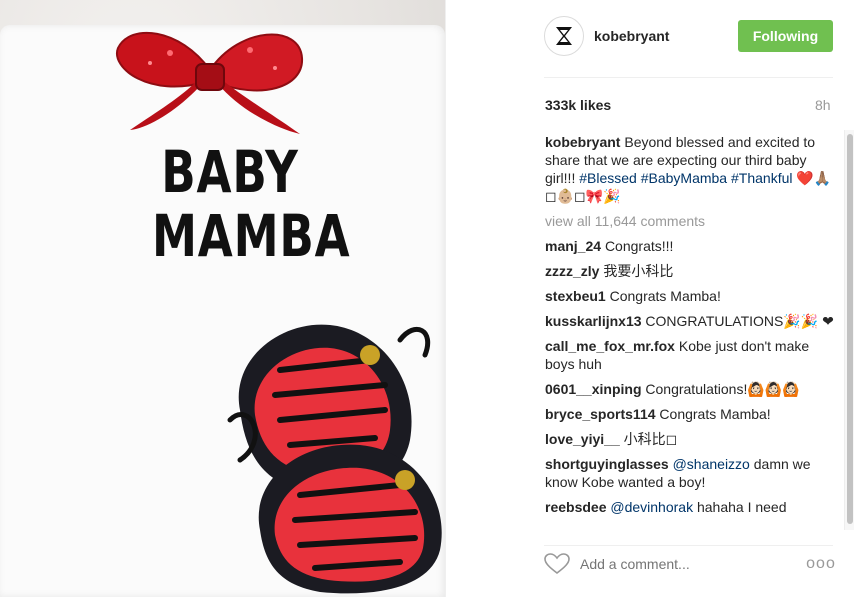 The image size is (856, 597). Describe the element at coordinates (650, 439) in the screenshot. I see `comment-text: 小科比◻` at that location.